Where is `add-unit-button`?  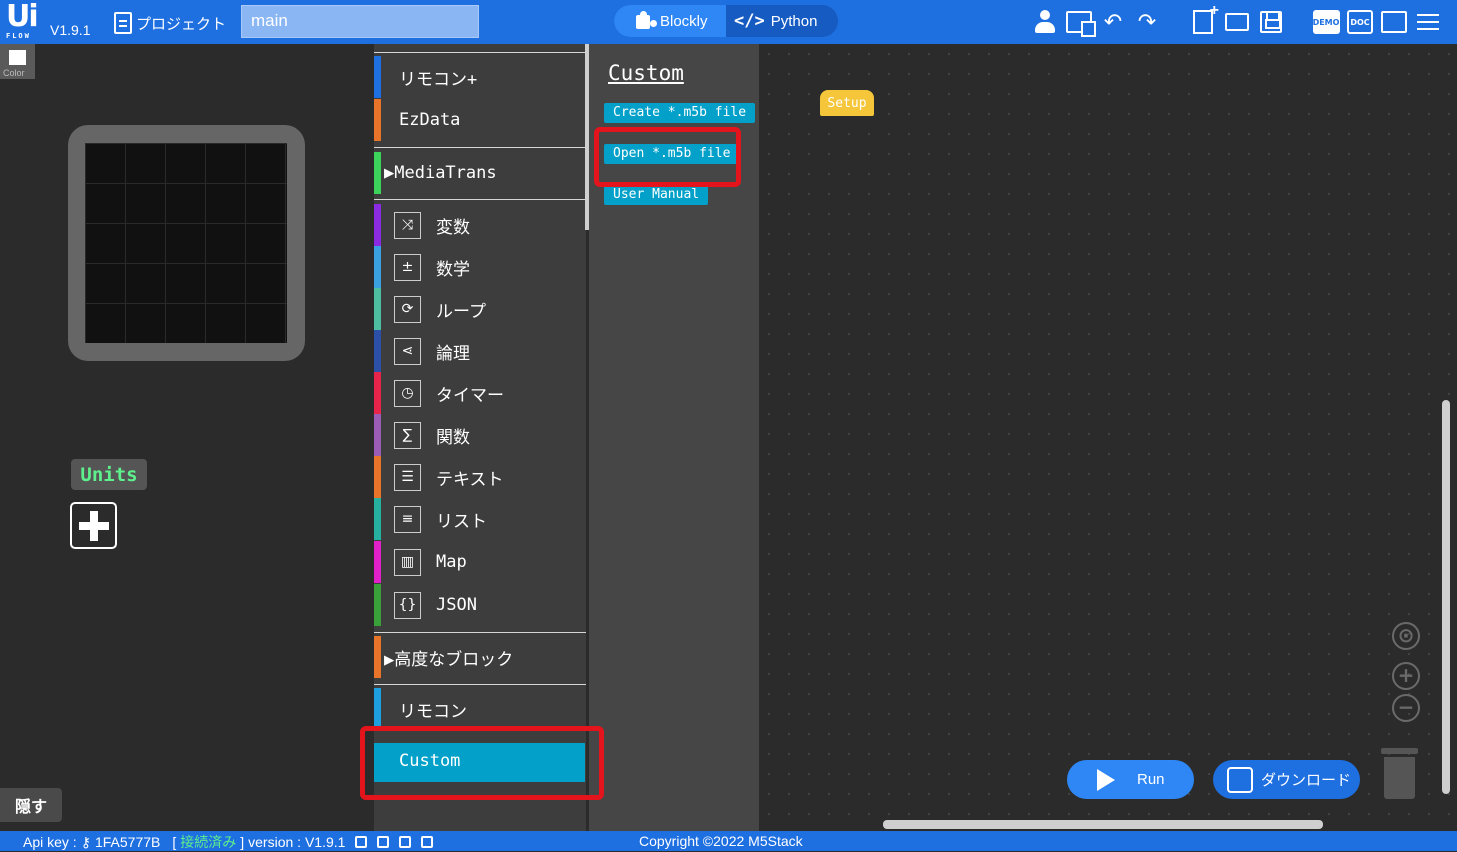
add-unit-button is located at coordinates (93, 525).